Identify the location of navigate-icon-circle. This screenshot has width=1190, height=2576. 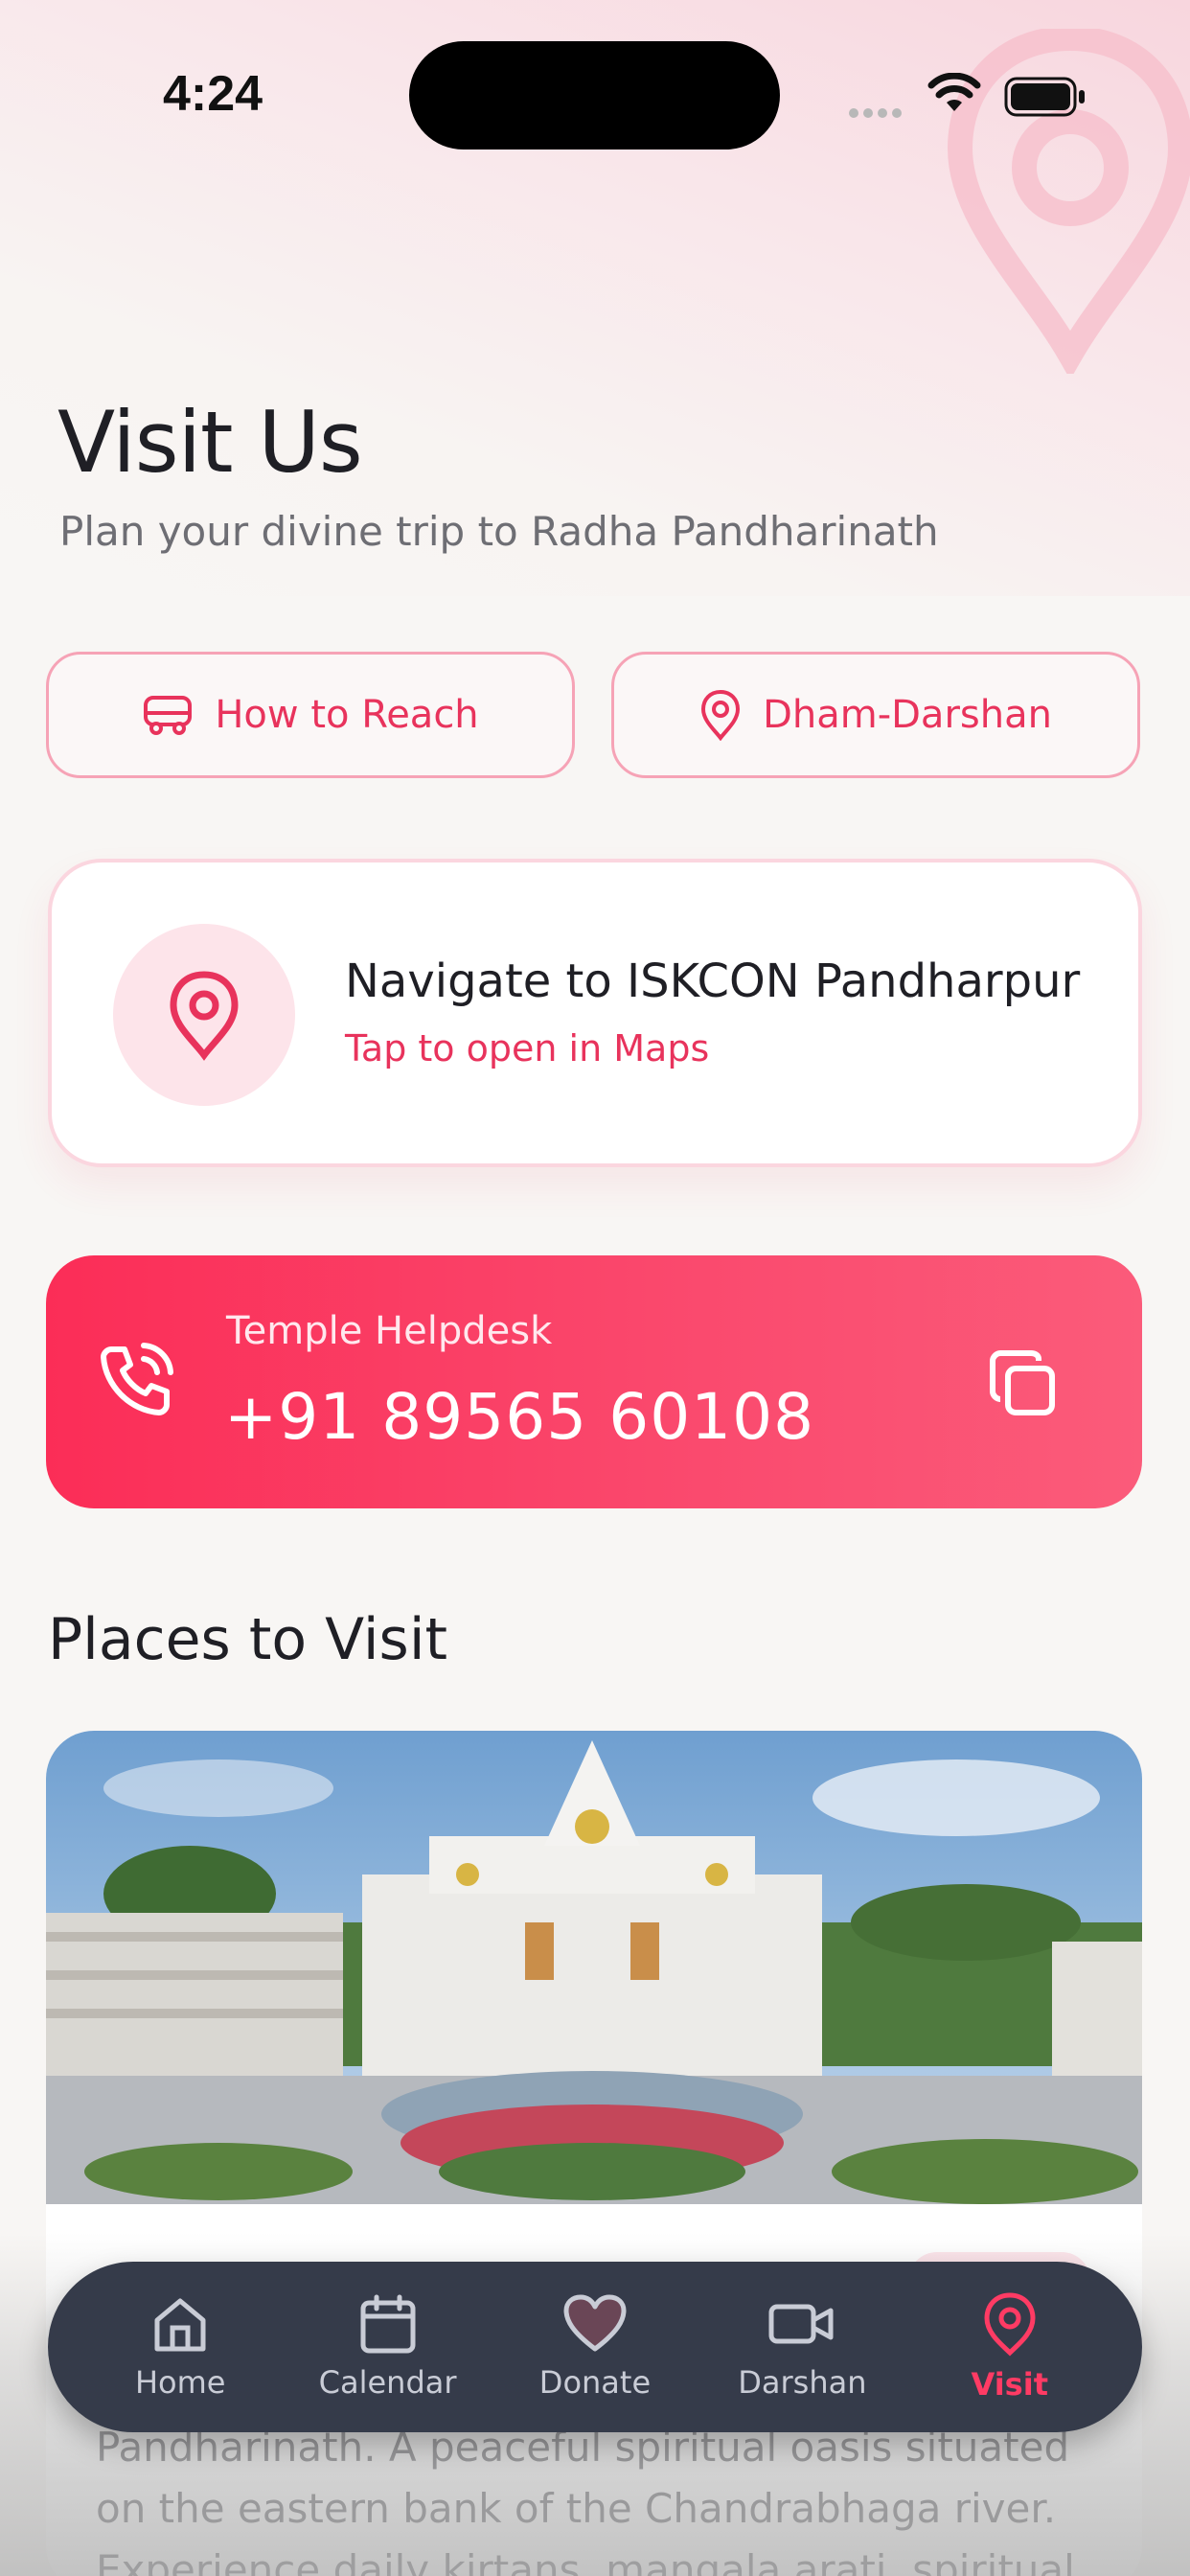
(204, 1015).